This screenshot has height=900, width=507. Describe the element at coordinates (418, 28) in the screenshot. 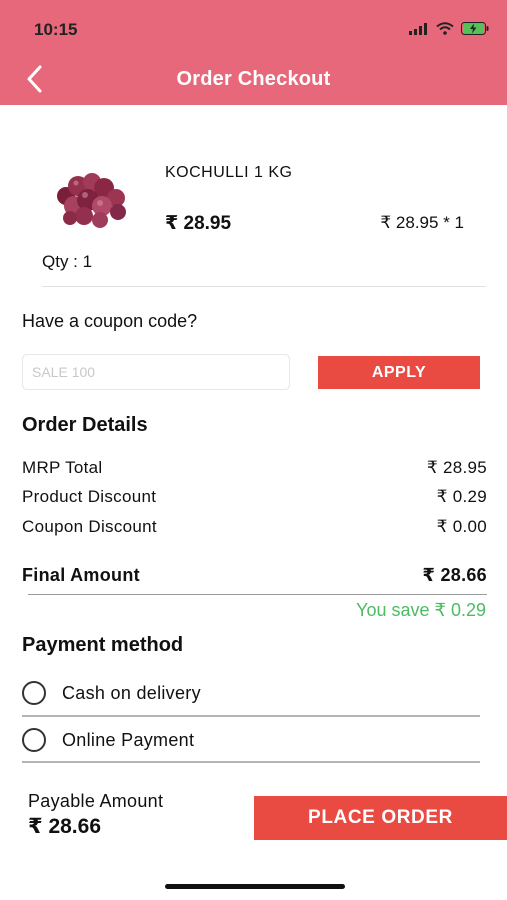

I see `cellular-signal-icon` at that location.